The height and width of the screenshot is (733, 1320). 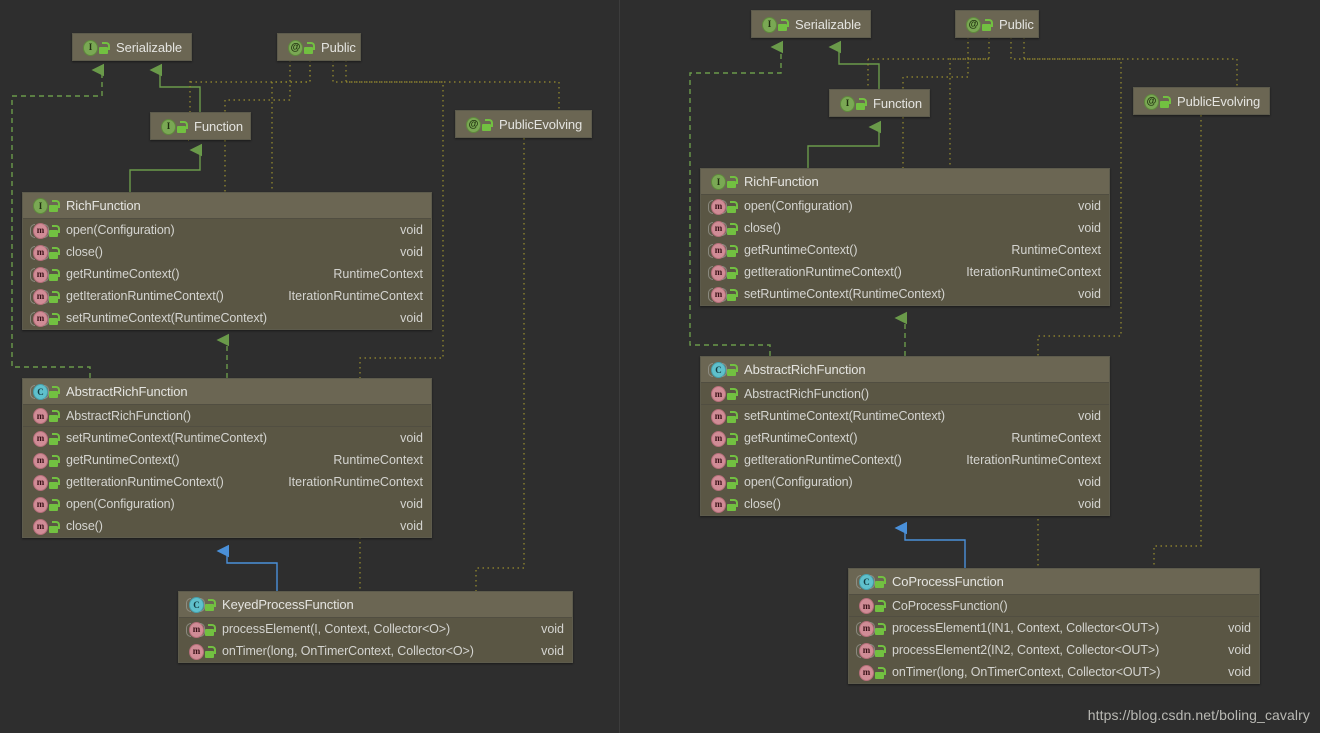 What do you see at coordinates (865, 582) in the screenshot?
I see `abstract-class-icon: C` at bounding box center [865, 582].